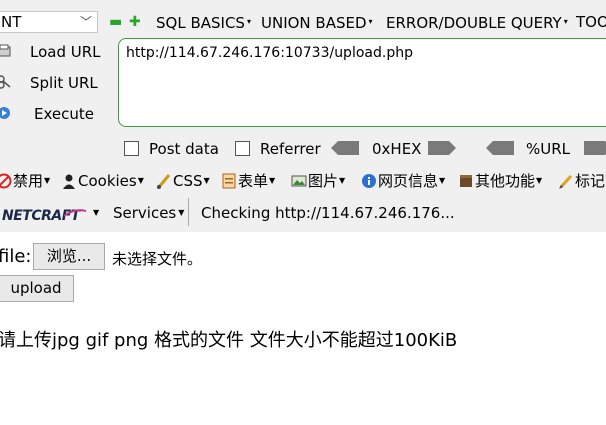  What do you see at coordinates (64, 83) in the screenshot?
I see `split-url-label: Split URL` at bounding box center [64, 83].